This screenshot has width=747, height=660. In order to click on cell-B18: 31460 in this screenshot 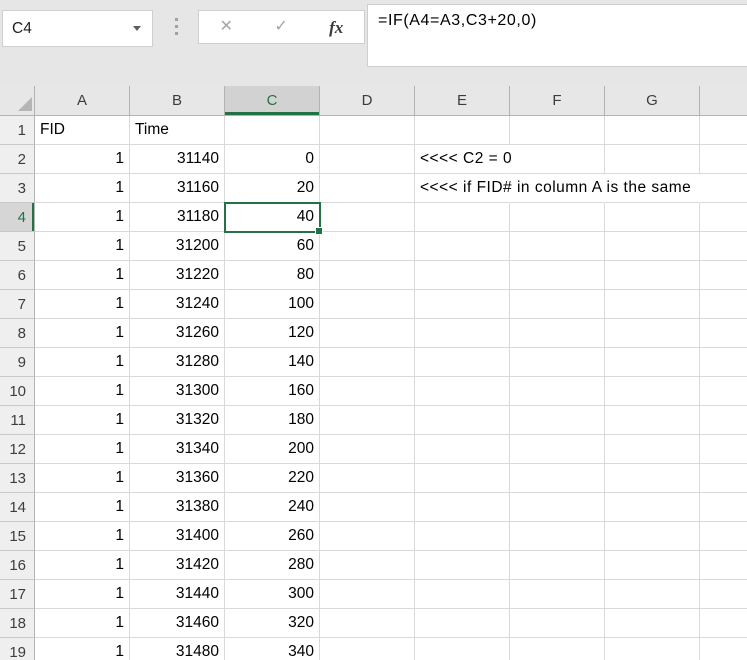, I will do `click(177, 623)`.